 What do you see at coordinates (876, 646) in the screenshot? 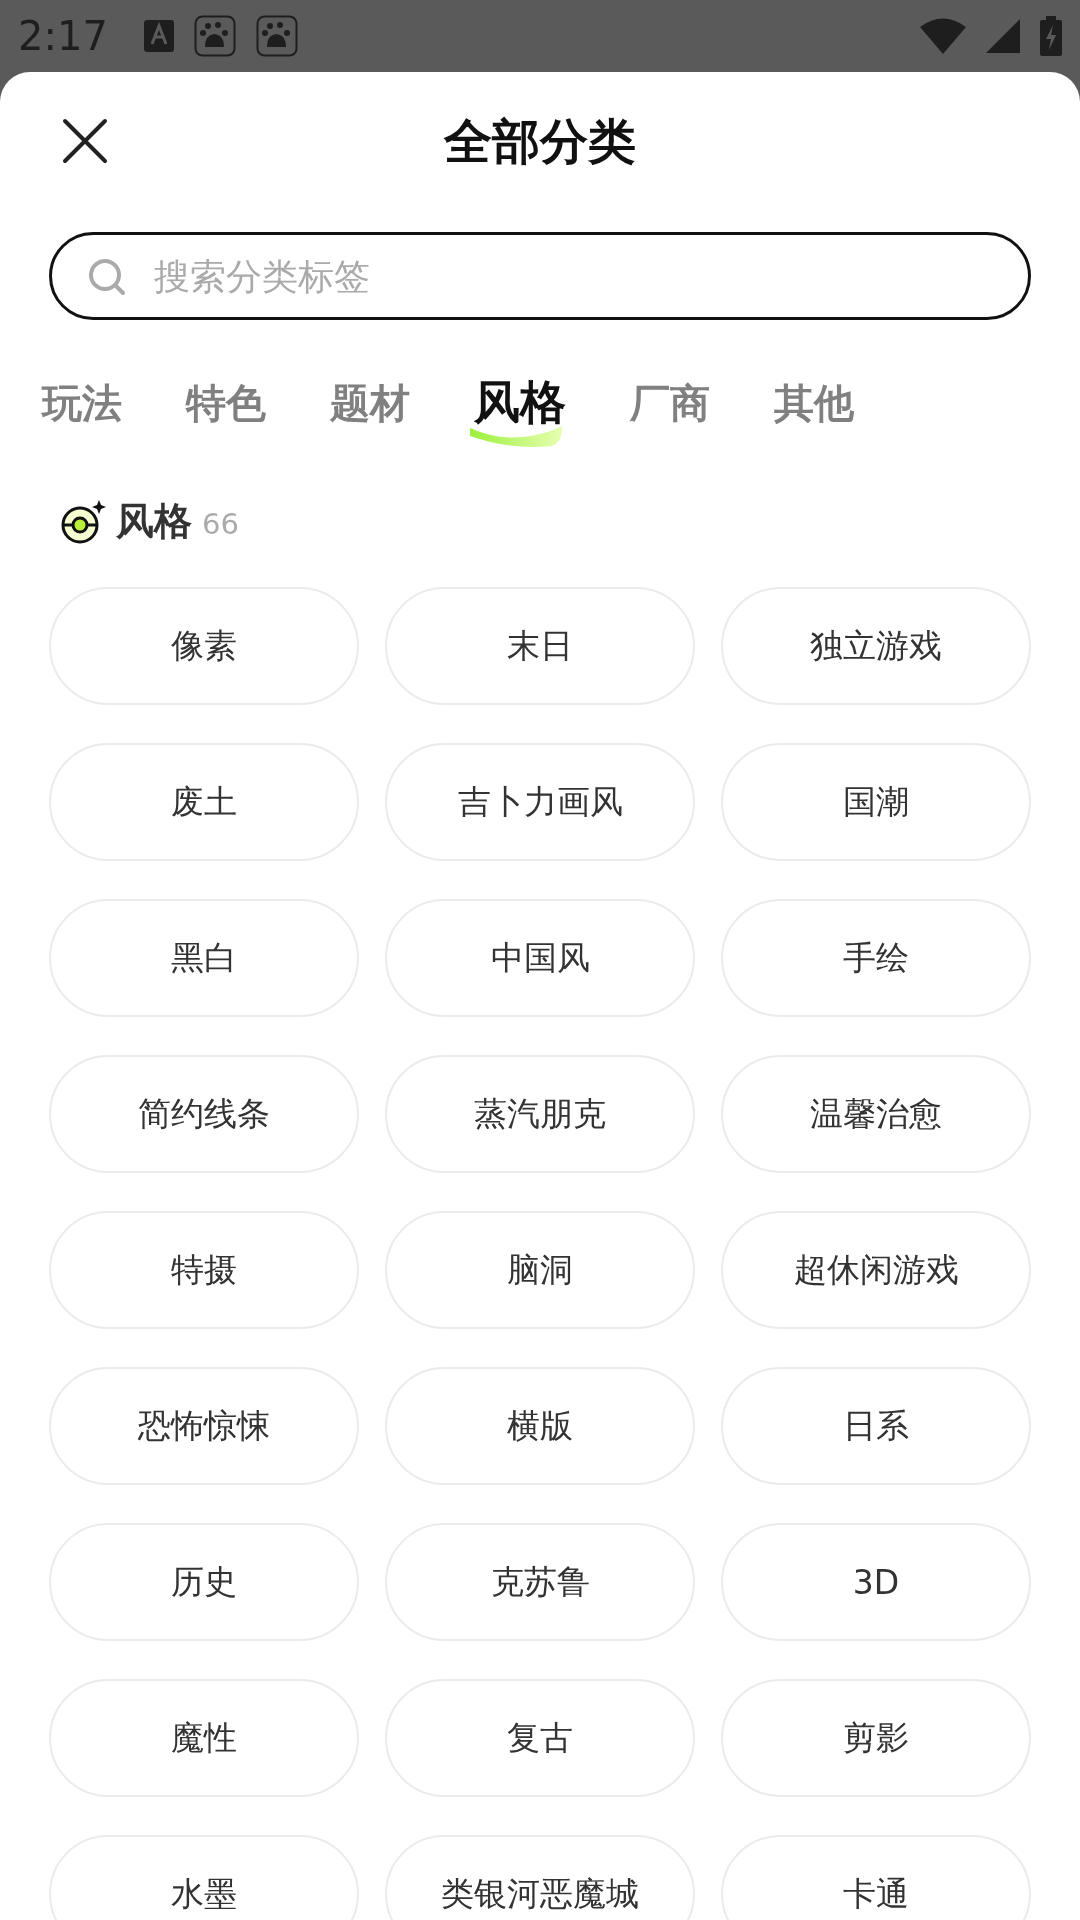
I see `tag-chip: 独立游戏` at bounding box center [876, 646].